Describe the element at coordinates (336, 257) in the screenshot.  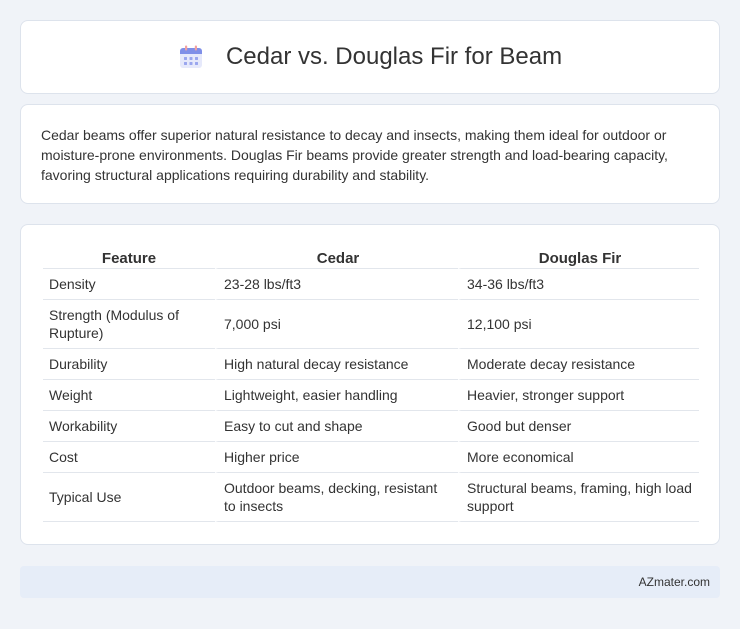
I see `column-header-cedar: Cedar` at that location.